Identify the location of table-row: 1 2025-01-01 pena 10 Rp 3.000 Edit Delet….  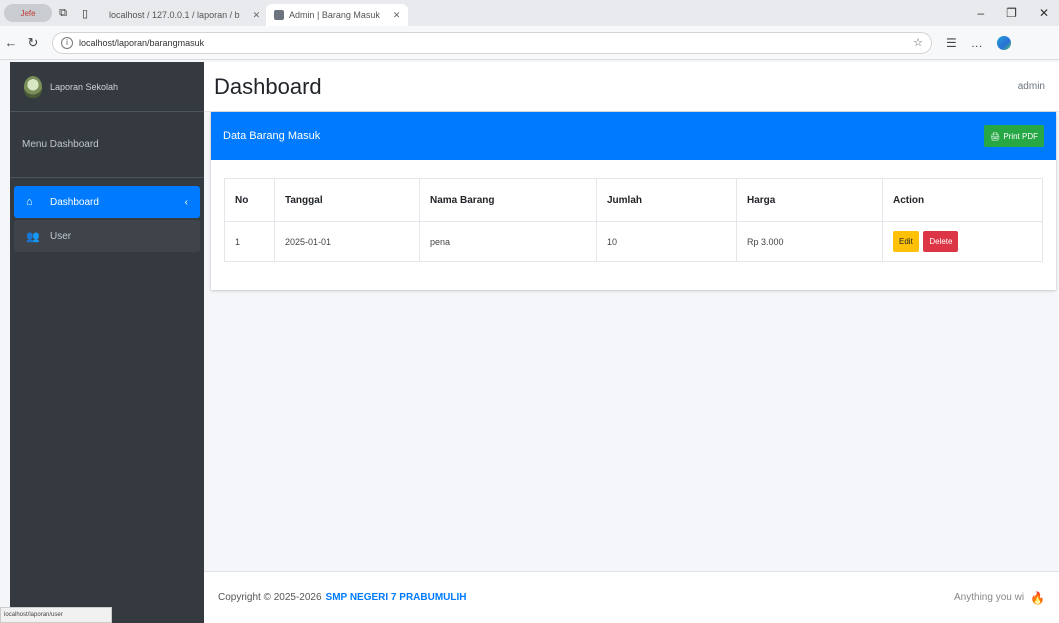
(633, 241).